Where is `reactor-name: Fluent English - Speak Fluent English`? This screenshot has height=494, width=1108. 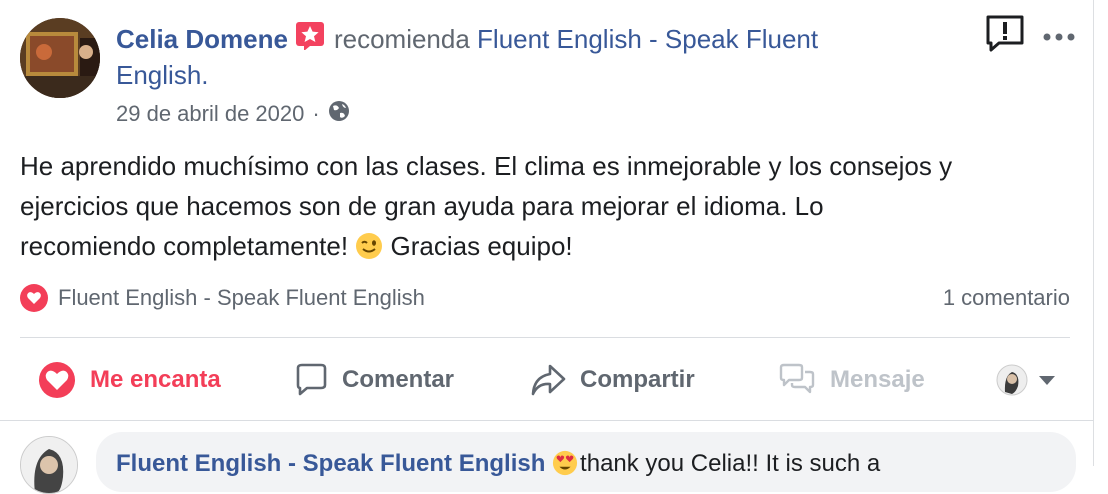 reactor-name: Fluent English - Speak Fluent English is located at coordinates (241, 298).